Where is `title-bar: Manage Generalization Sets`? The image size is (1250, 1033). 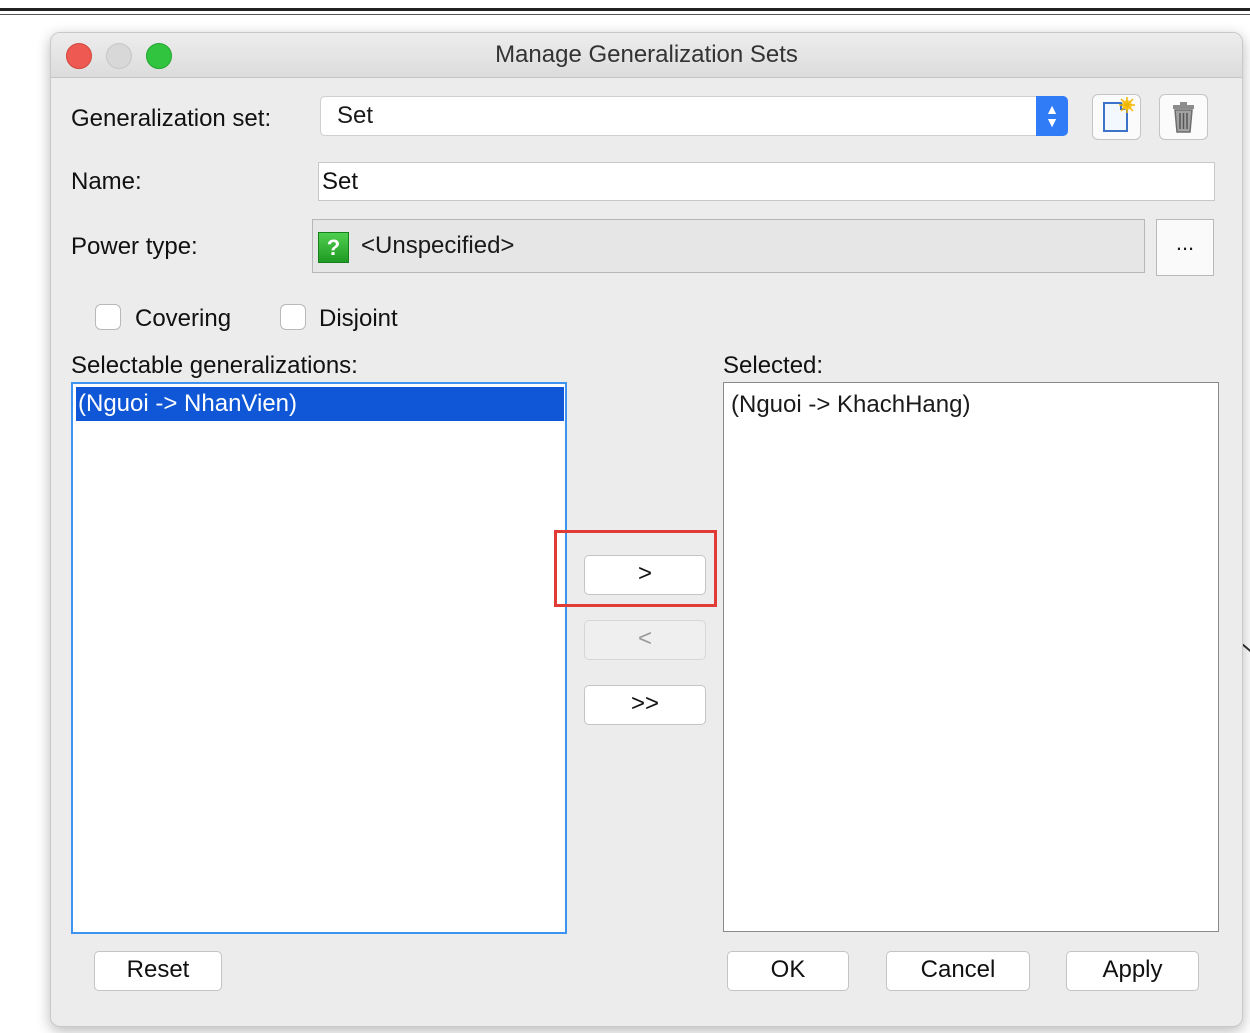
title-bar: Manage Generalization Sets is located at coordinates (646, 55).